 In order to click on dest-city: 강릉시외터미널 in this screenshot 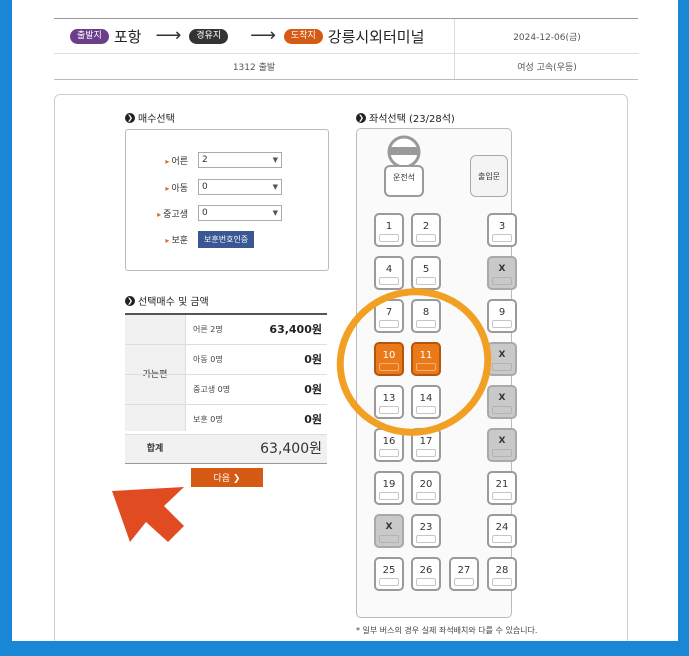, I will do `click(376, 36)`.